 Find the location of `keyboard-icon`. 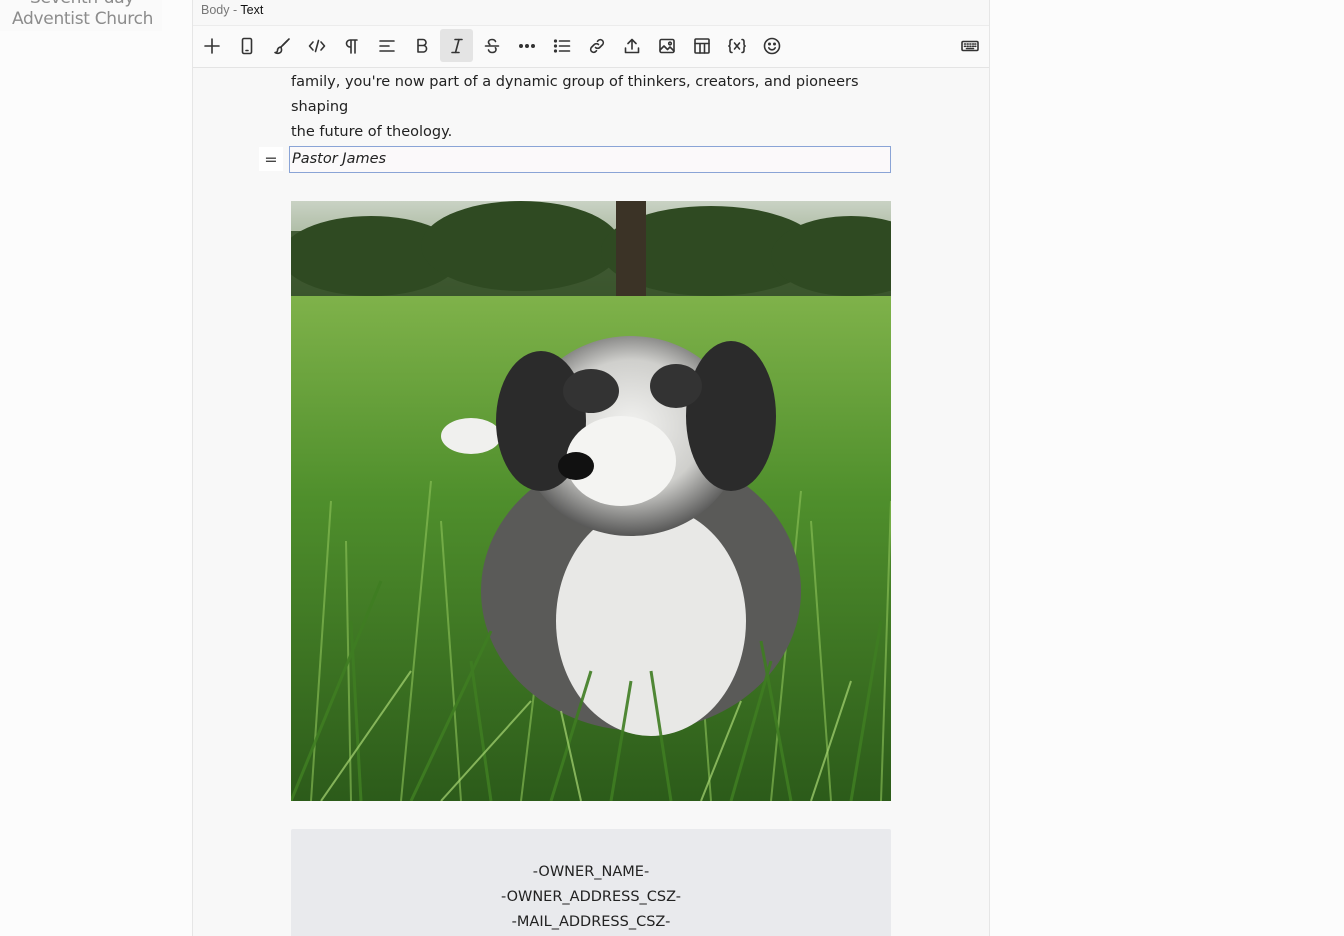

keyboard-icon is located at coordinates (969, 45).